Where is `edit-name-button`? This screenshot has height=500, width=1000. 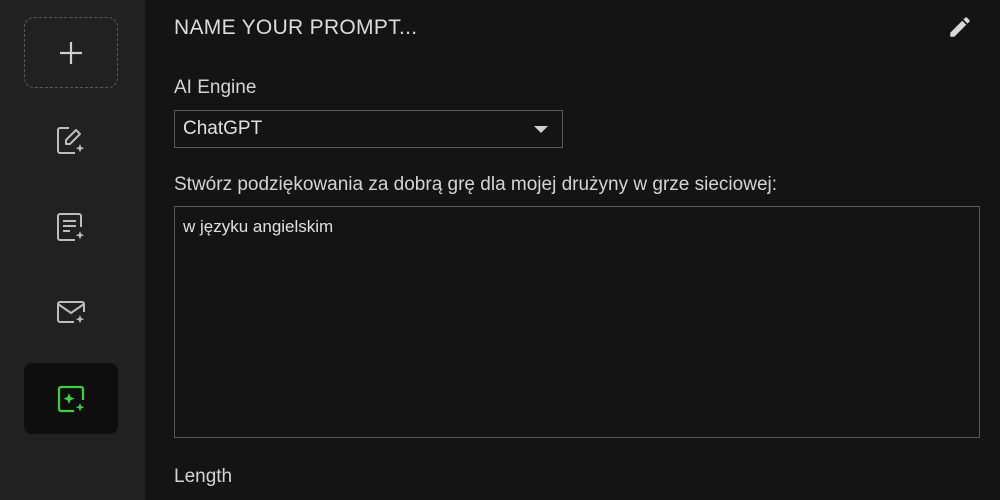
edit-name-button is located at coordinates (960, 27).